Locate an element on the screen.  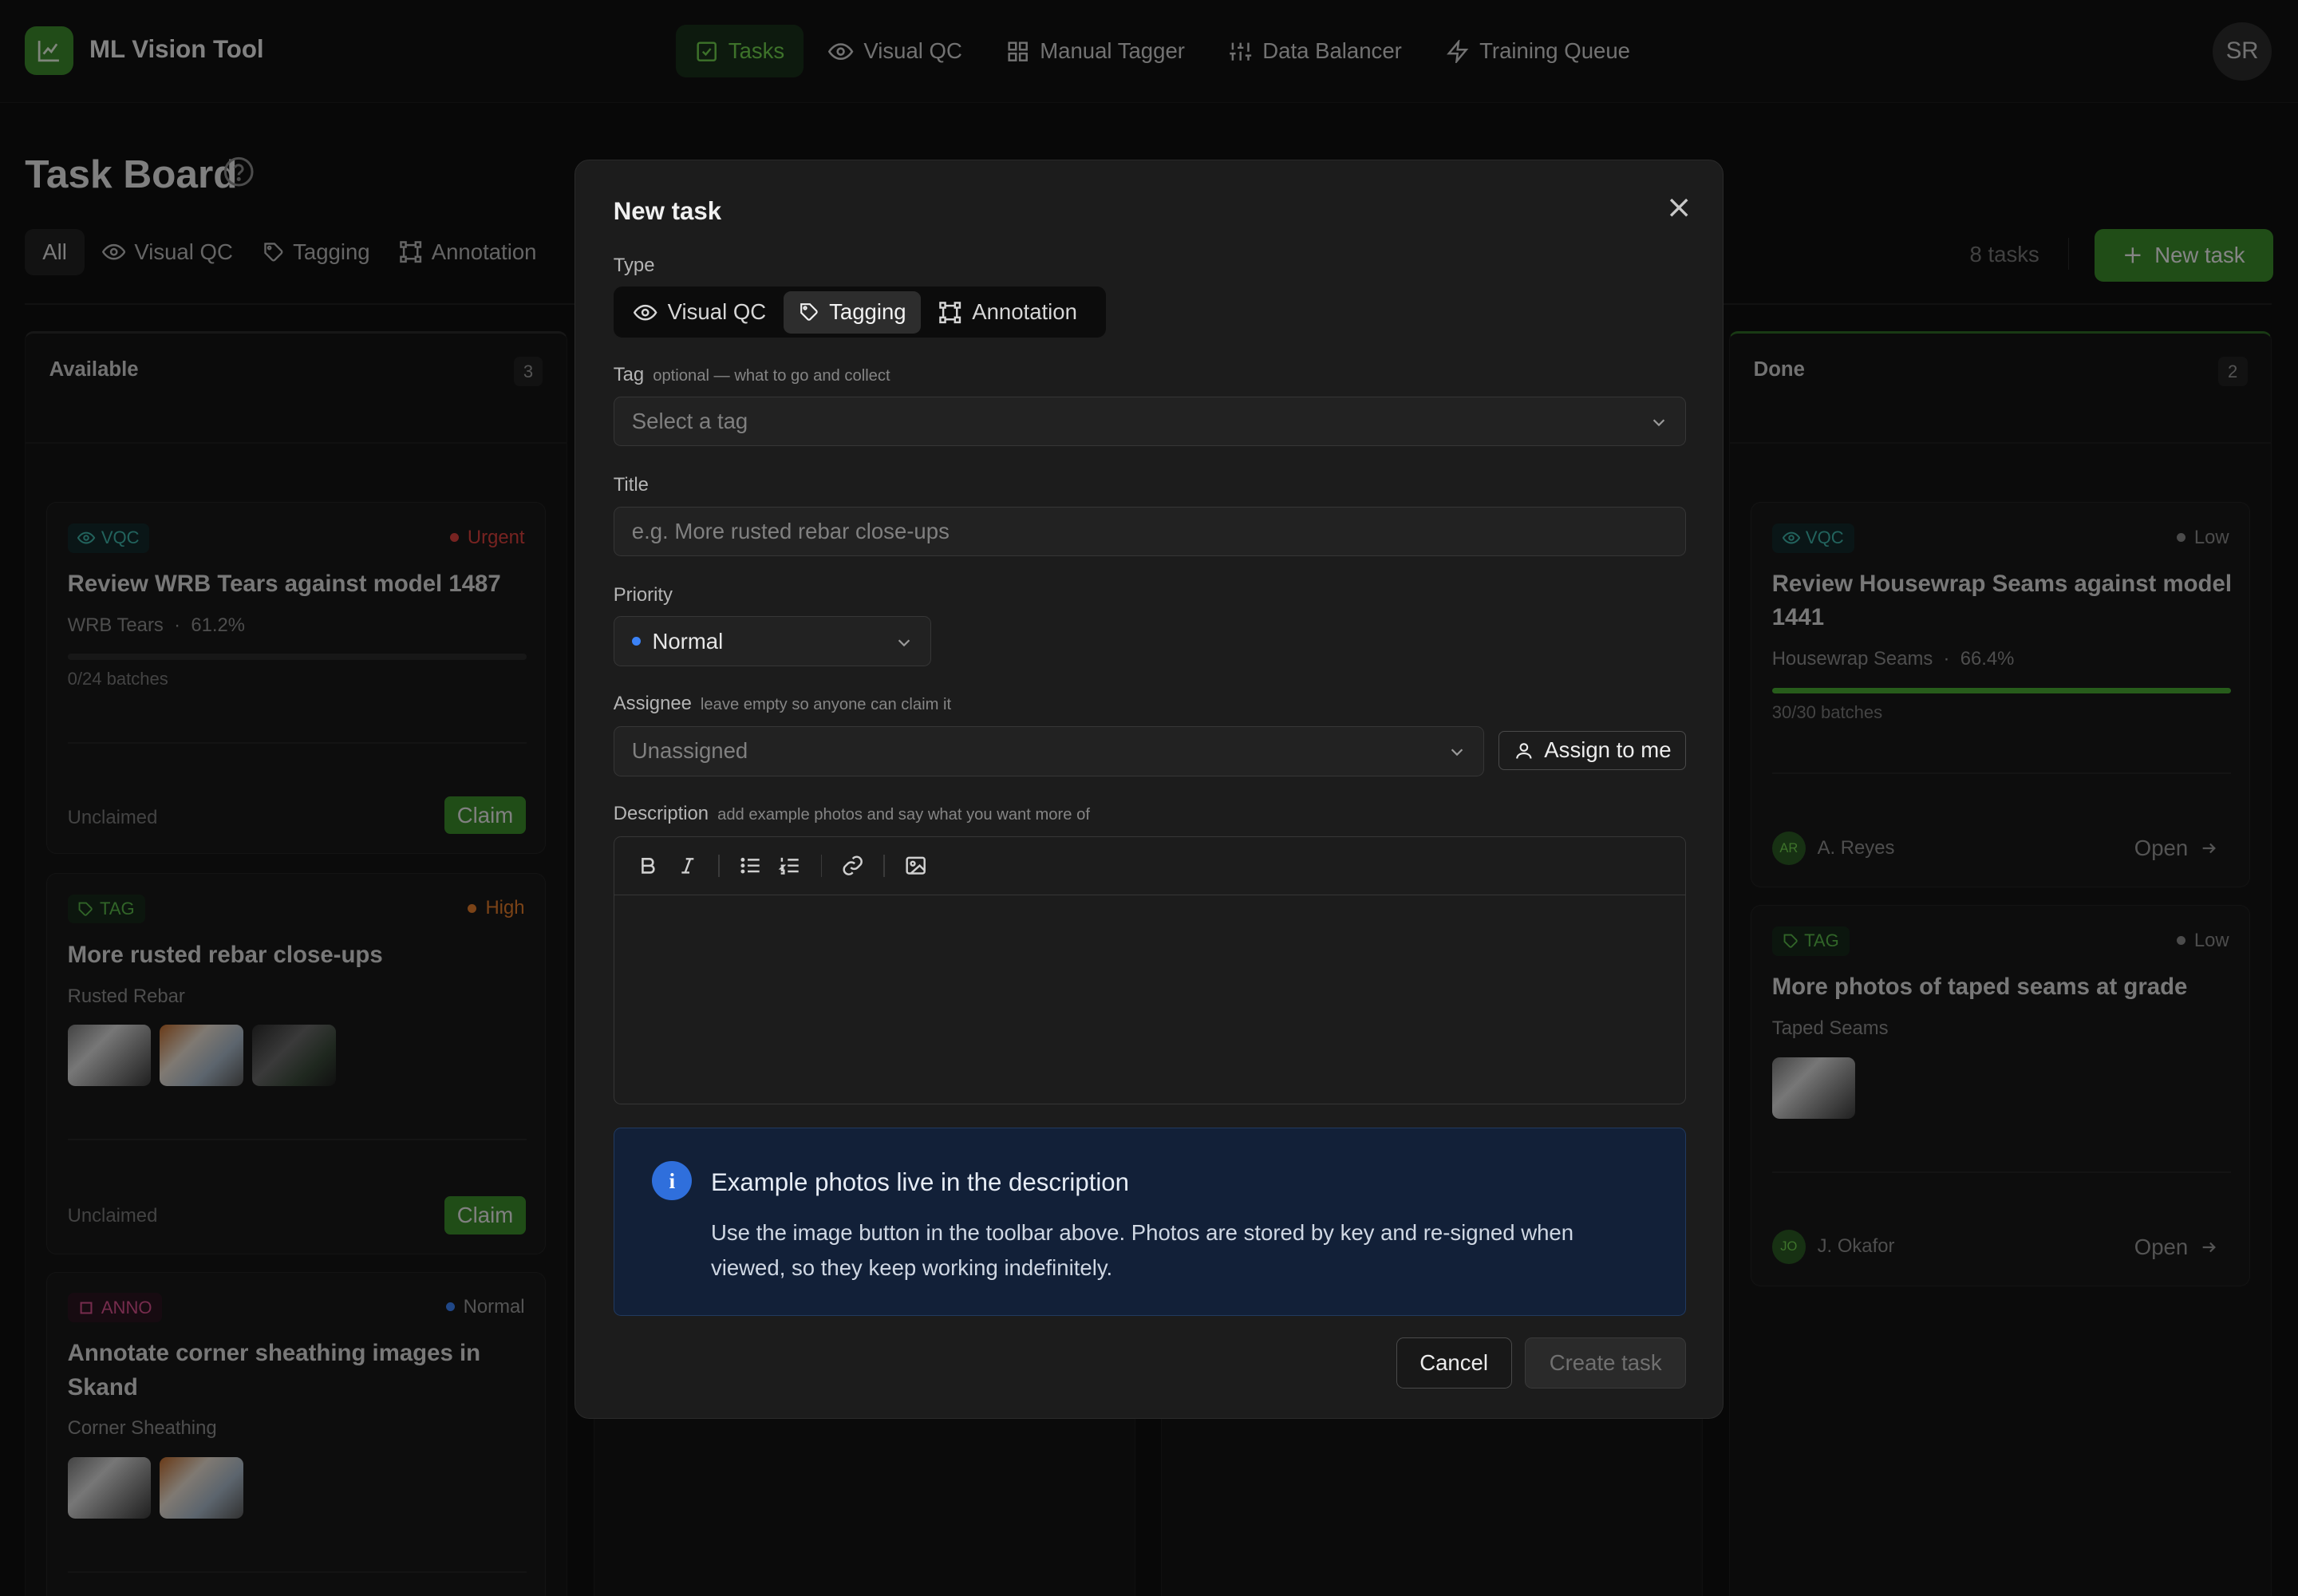
title-label: Title is located at coordinates (631, 485).